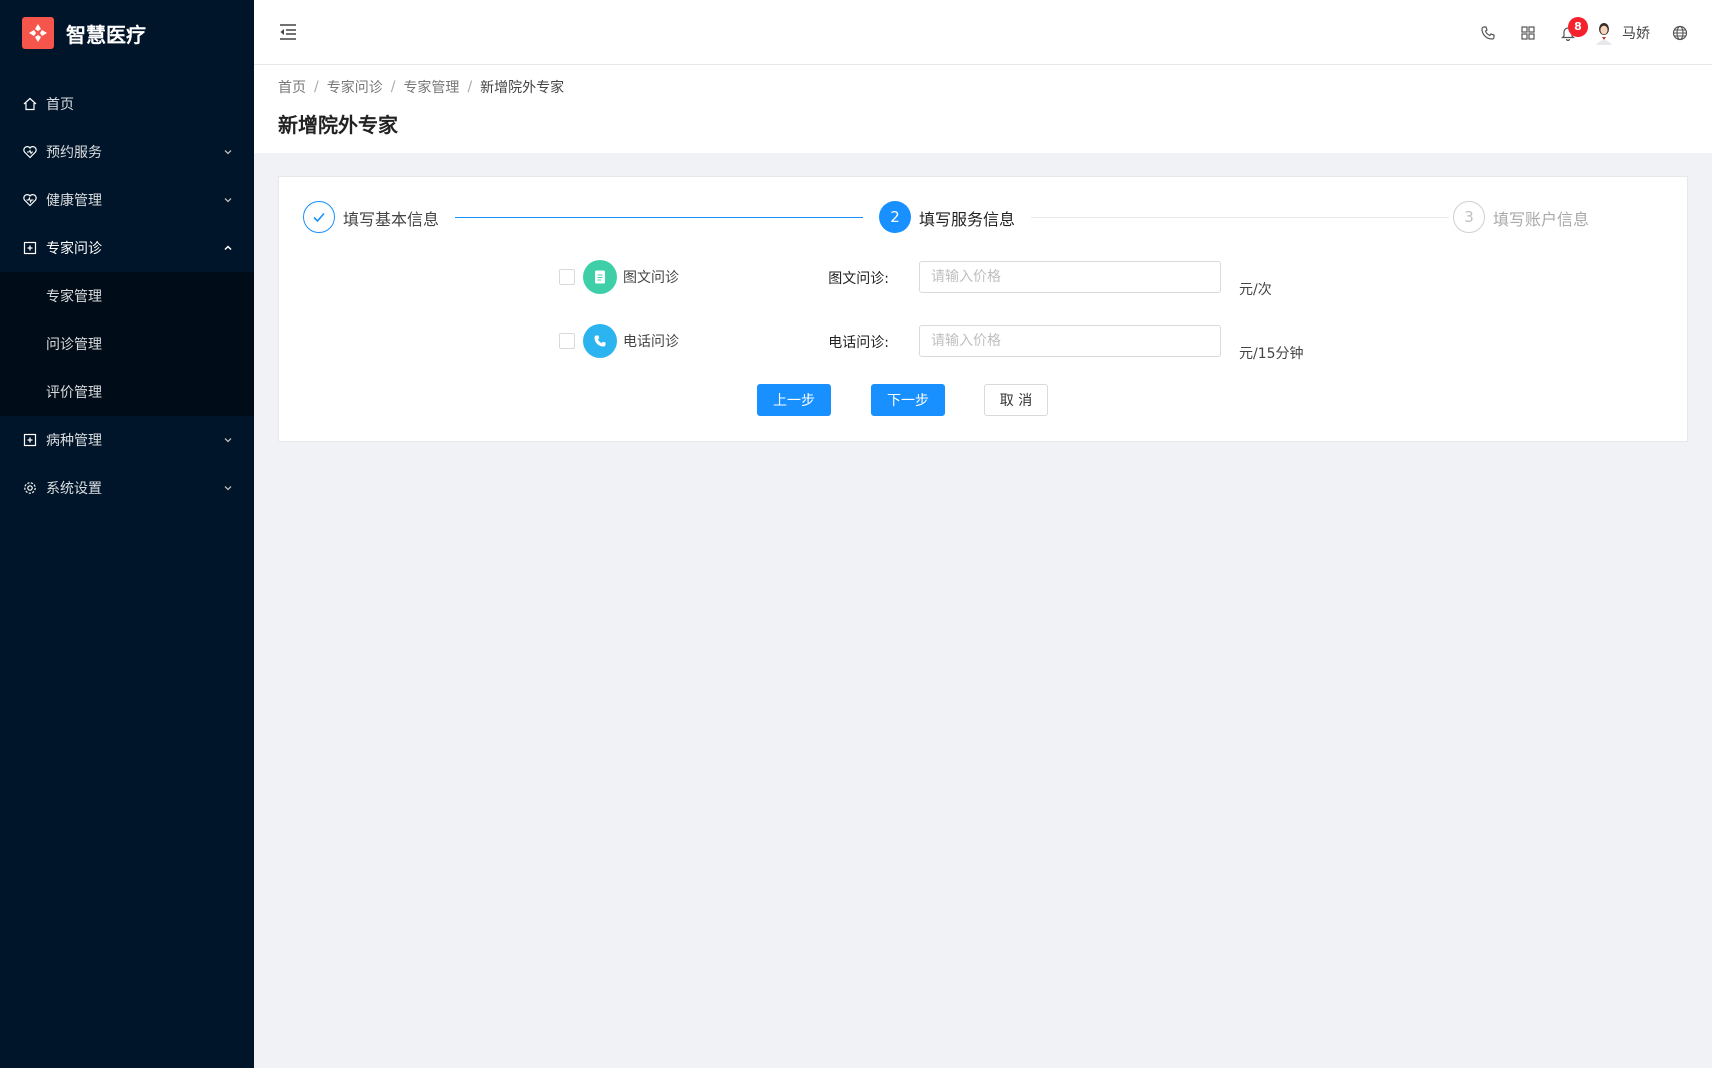  I want to click on avatar, so click(1604, 33).